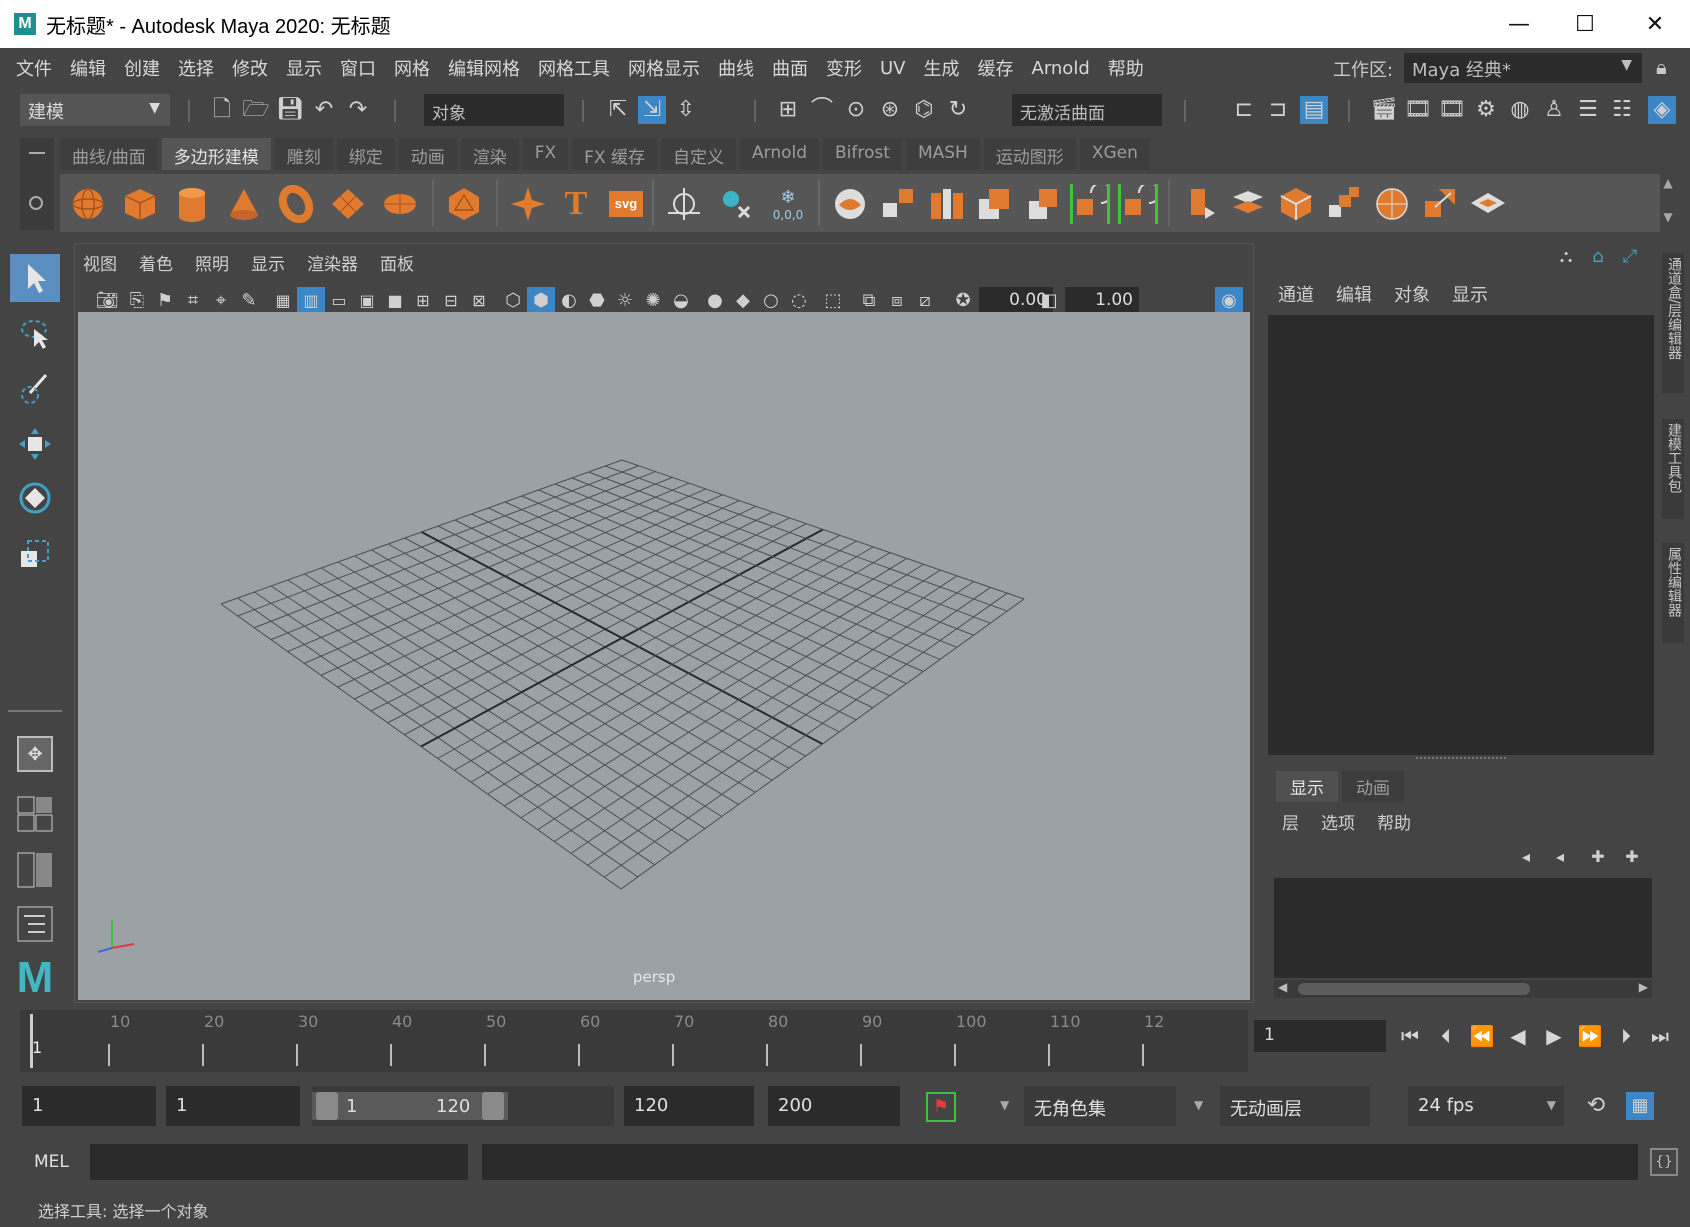 The width and height of the screenshot is (1690, 1227). What do you see at coordinates (142, 68) in the screenshot?
I see `menu-create: 创建` at bounding box center [142, 68].